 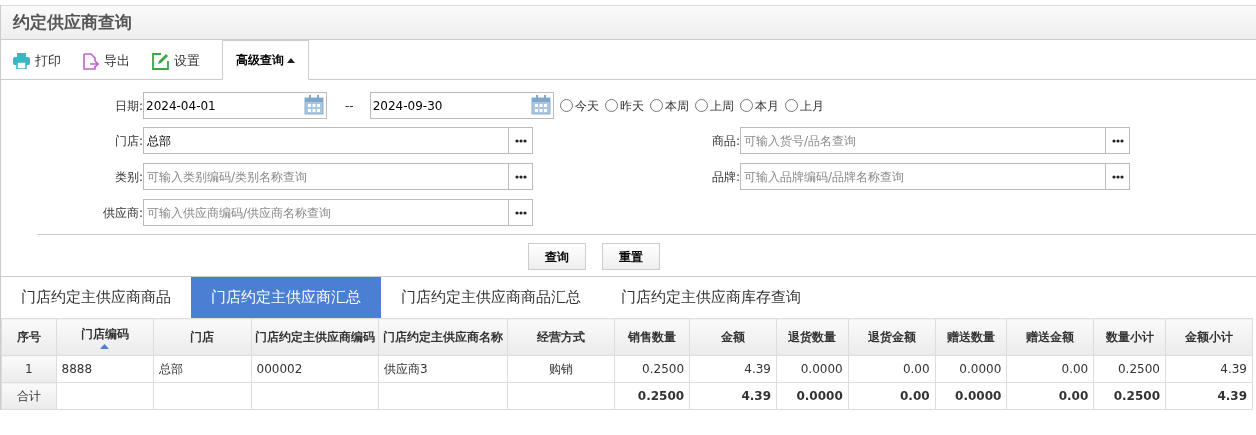 What do you see at coordinates (1209, 337) in the screenshot?
I see `column-header: 金额小计` at bounding box center [1209, 337].